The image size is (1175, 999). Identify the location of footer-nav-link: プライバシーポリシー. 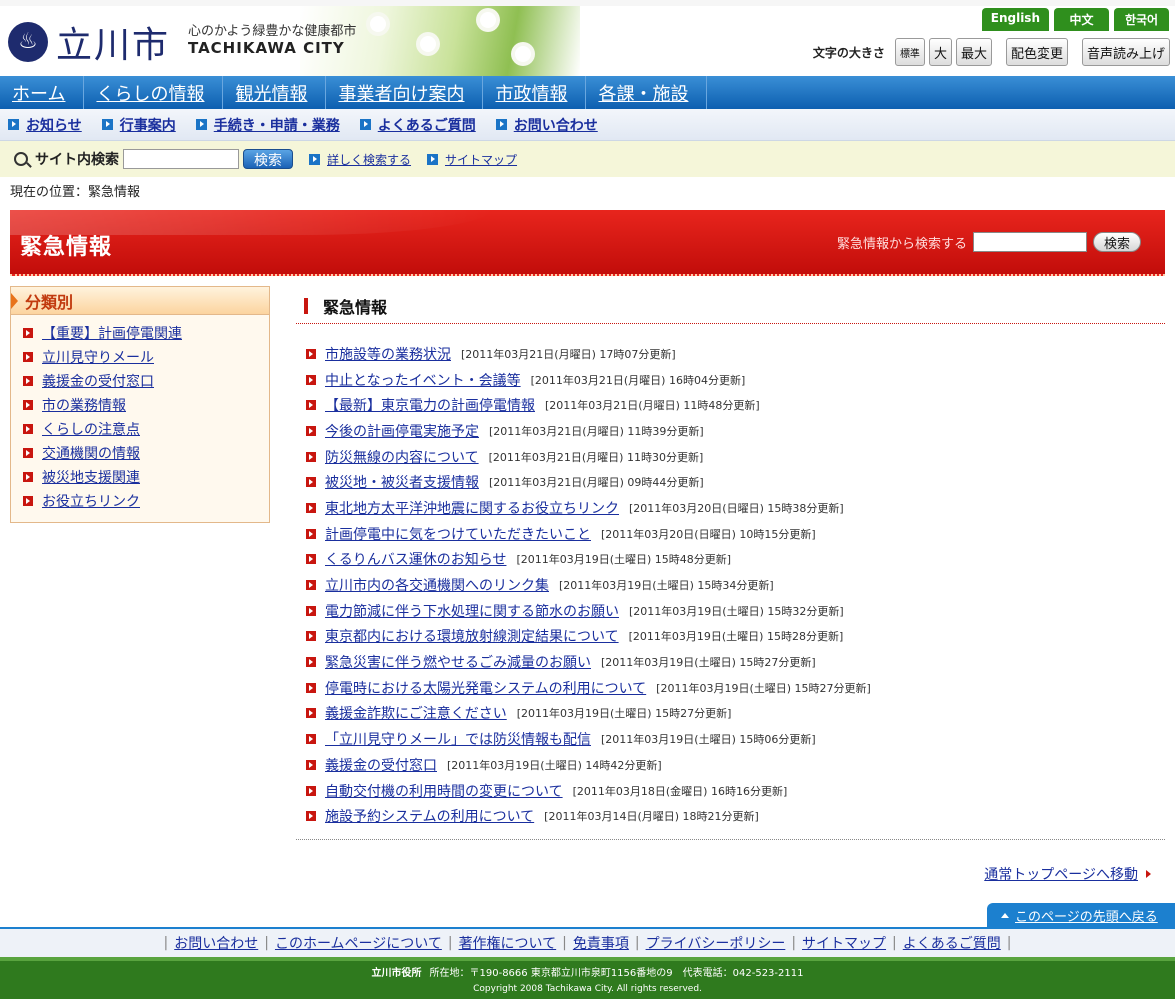
(716, 943).